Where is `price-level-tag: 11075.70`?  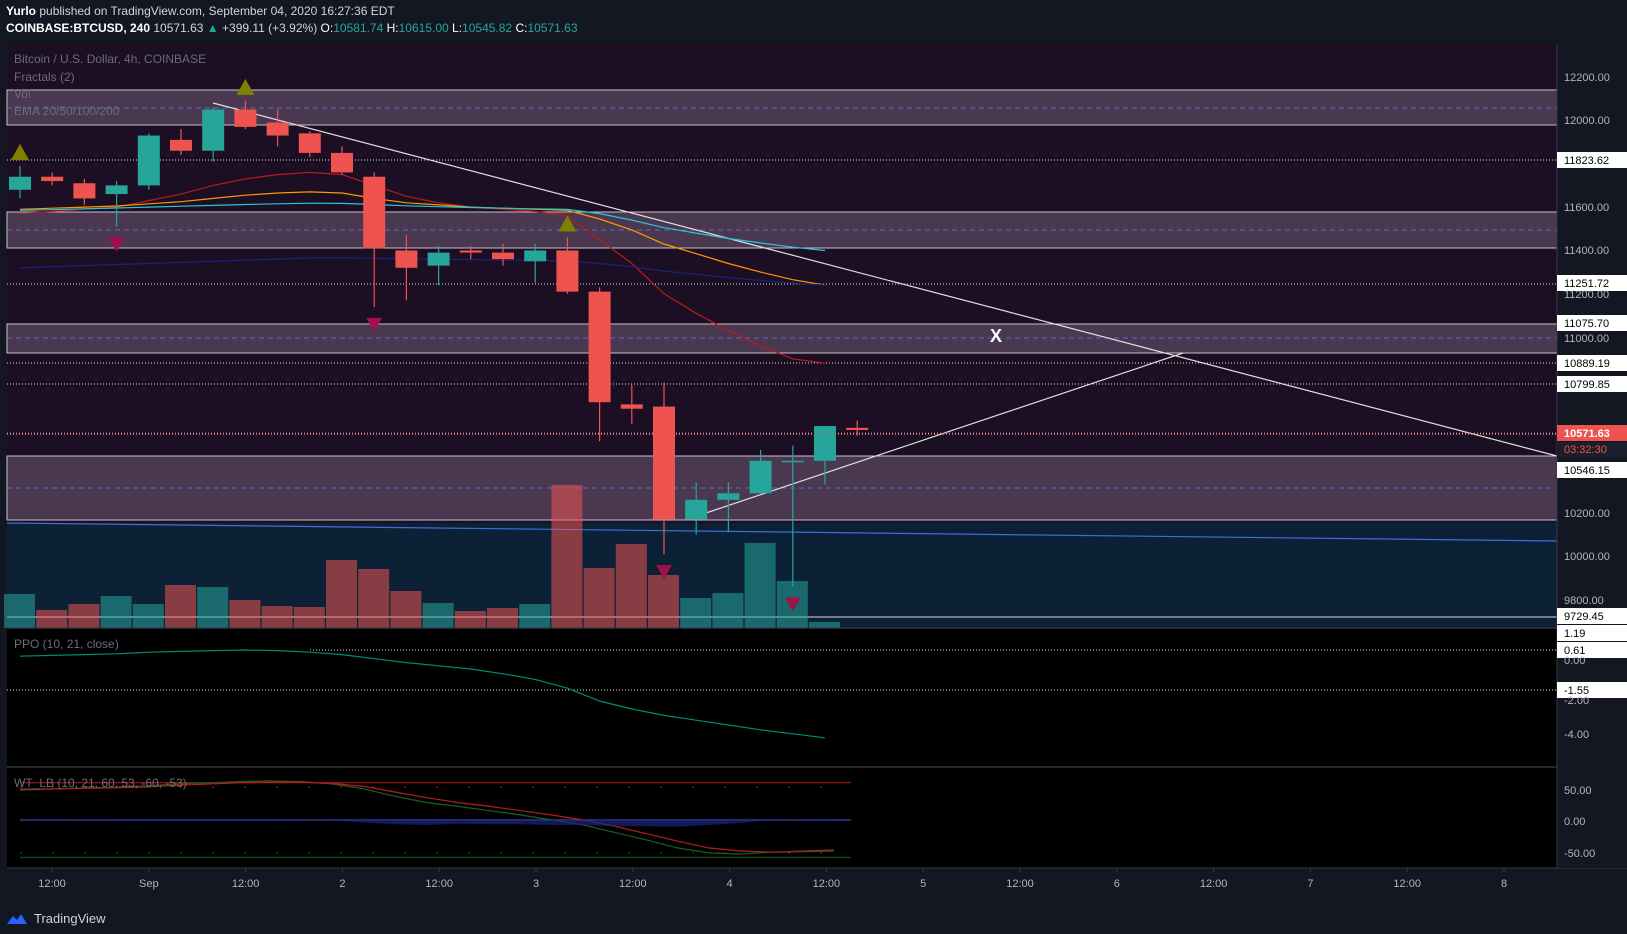
price-level-tag: 11075.70 is located at coordinates (1586, 324).